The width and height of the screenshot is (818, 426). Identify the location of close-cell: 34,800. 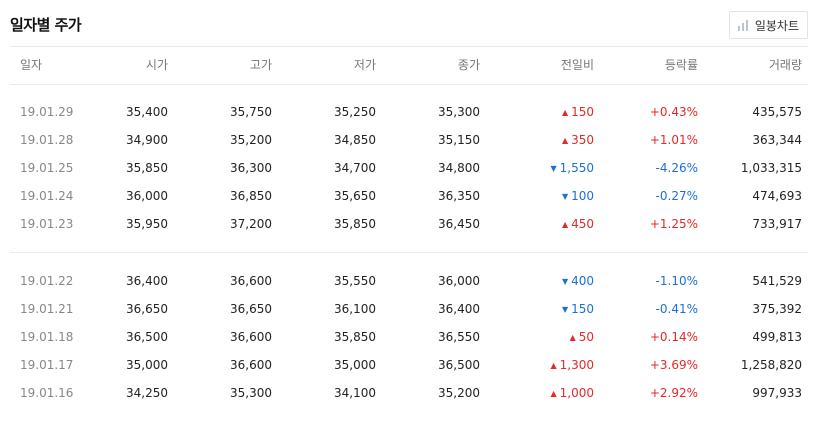
(459, 168).